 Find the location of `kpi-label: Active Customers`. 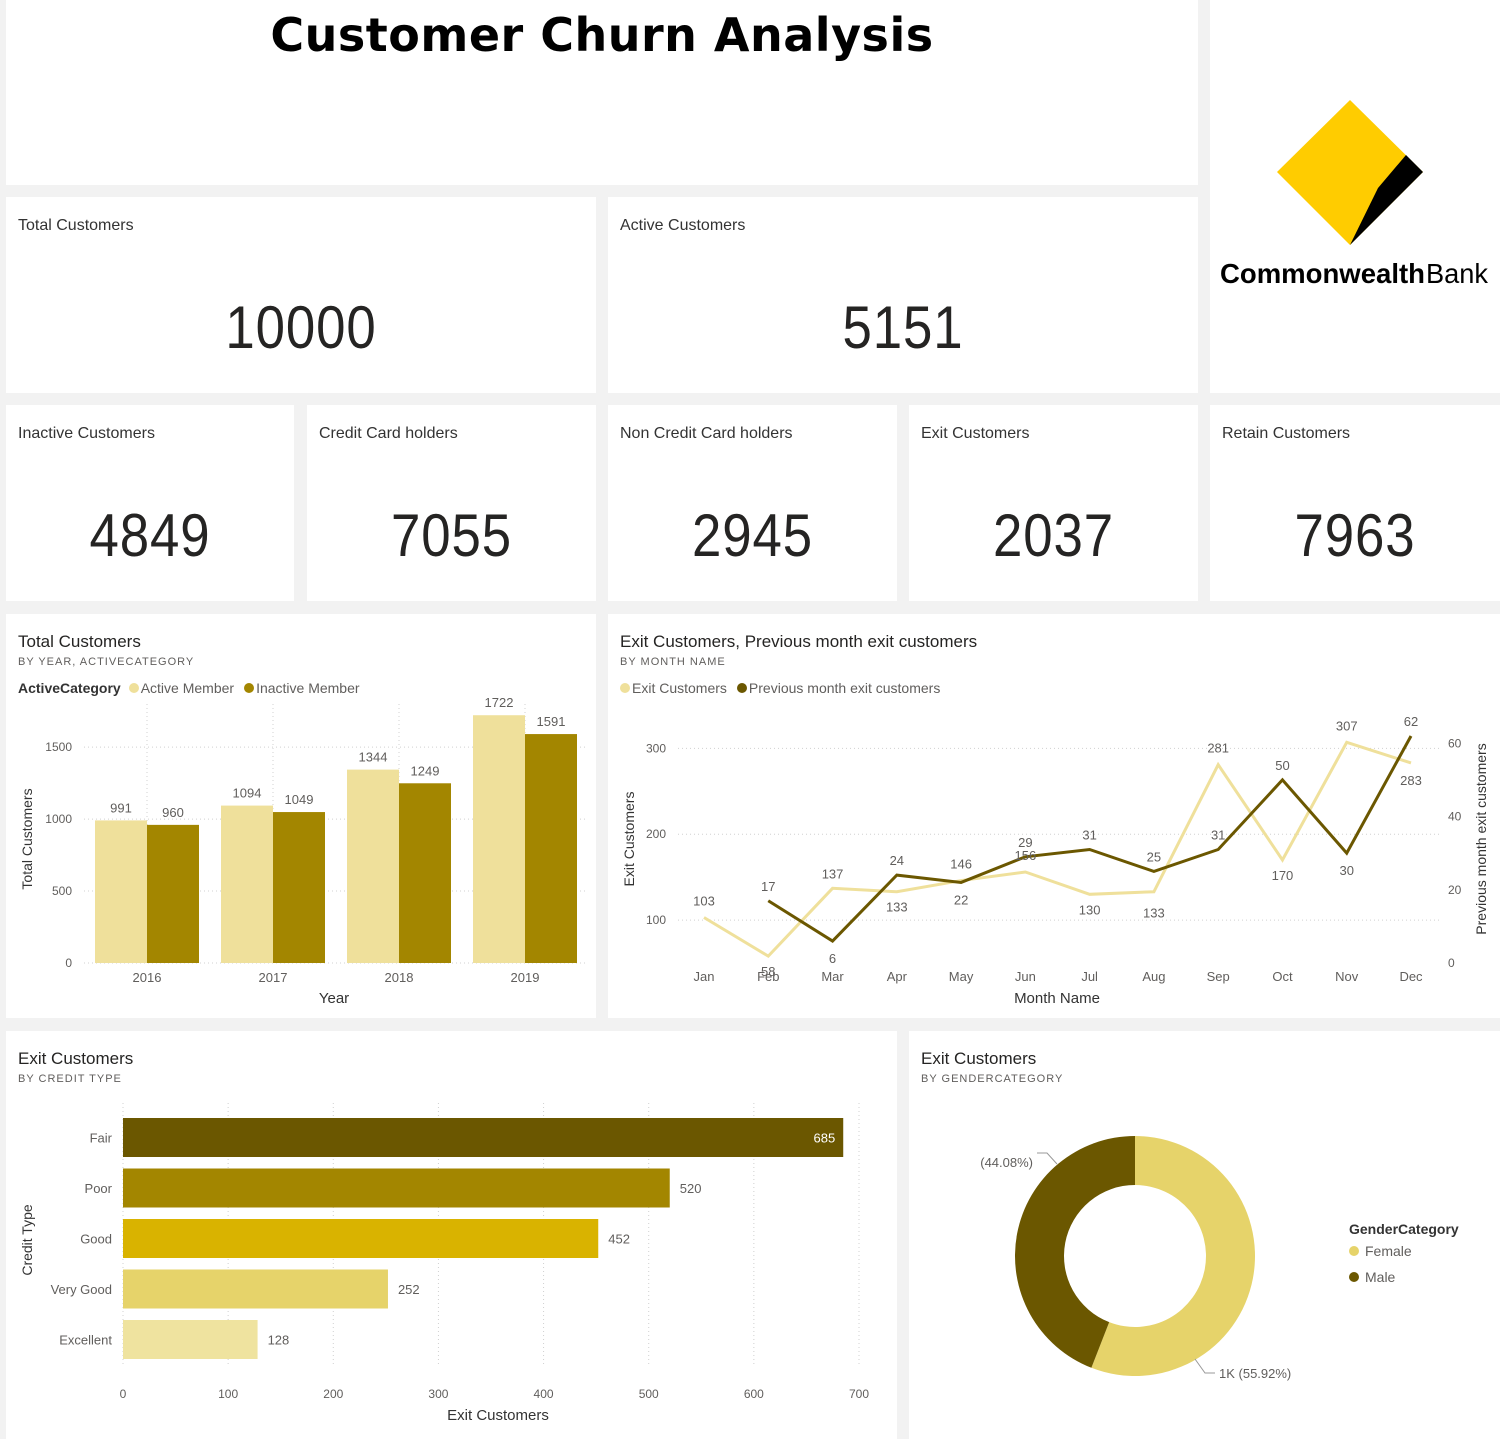

kpi-label: Active Customers is located at coordinates (683, 225).